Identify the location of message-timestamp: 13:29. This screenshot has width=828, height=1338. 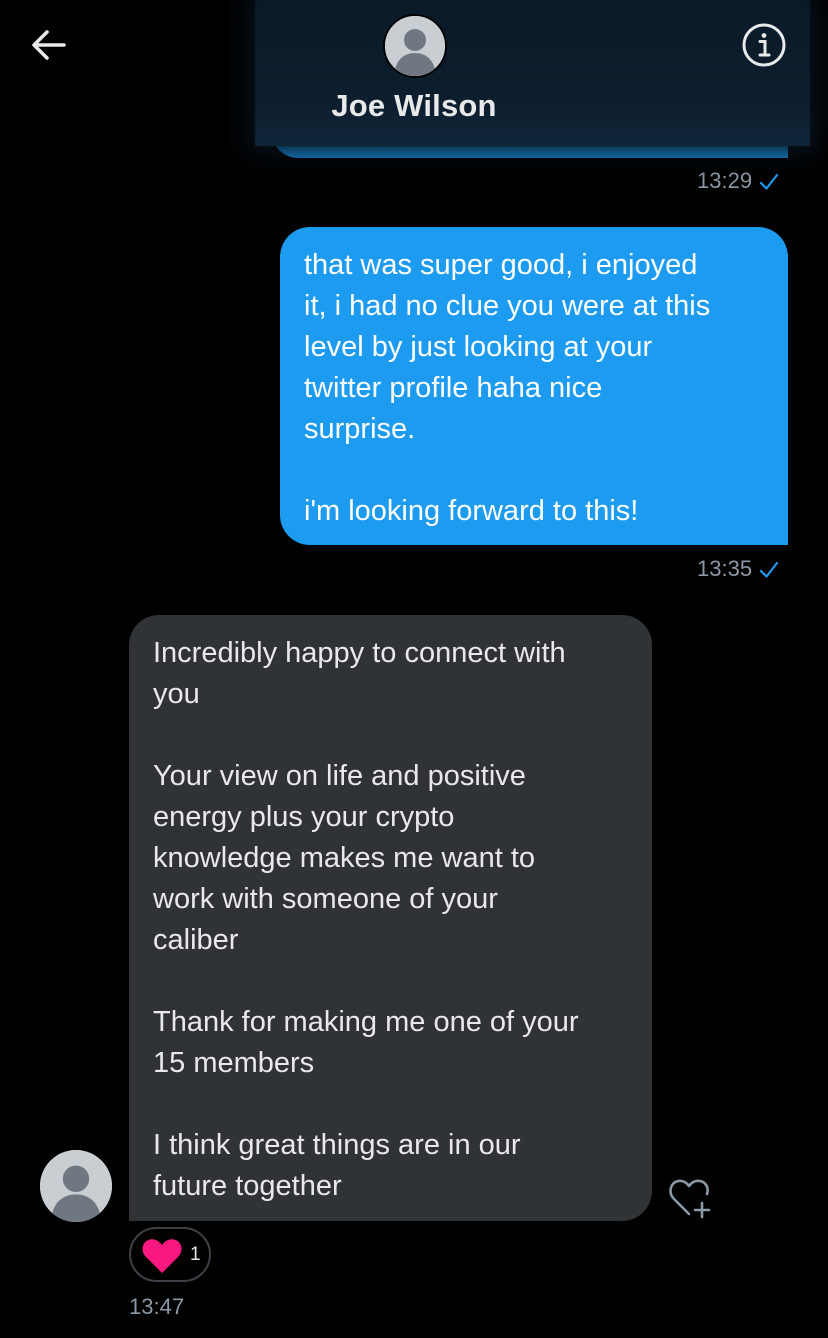
(738, 181).